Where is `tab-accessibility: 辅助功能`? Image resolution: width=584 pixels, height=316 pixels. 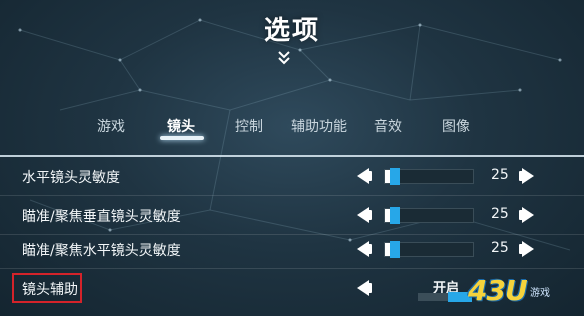 tab-accessibility: 辅助功能 is located at coordinates (319, 126).